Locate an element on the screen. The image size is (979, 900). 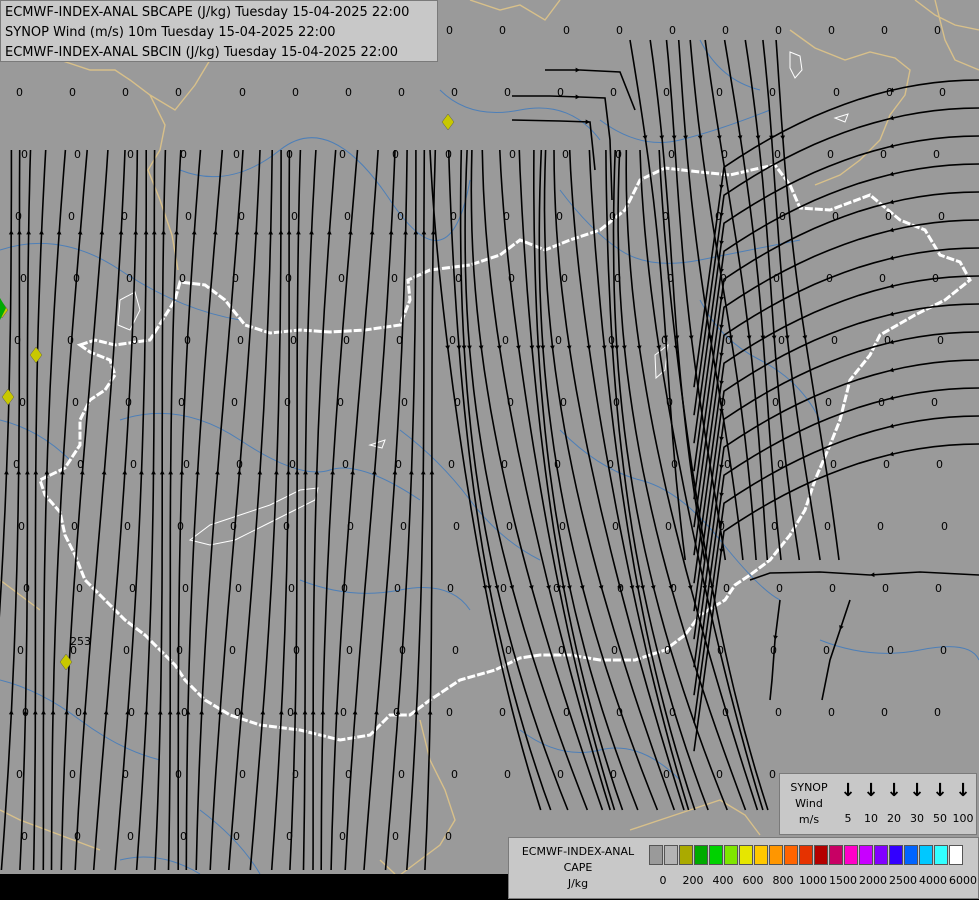
wind-legend-title: SYNOP is located at coordinates (809, 787).